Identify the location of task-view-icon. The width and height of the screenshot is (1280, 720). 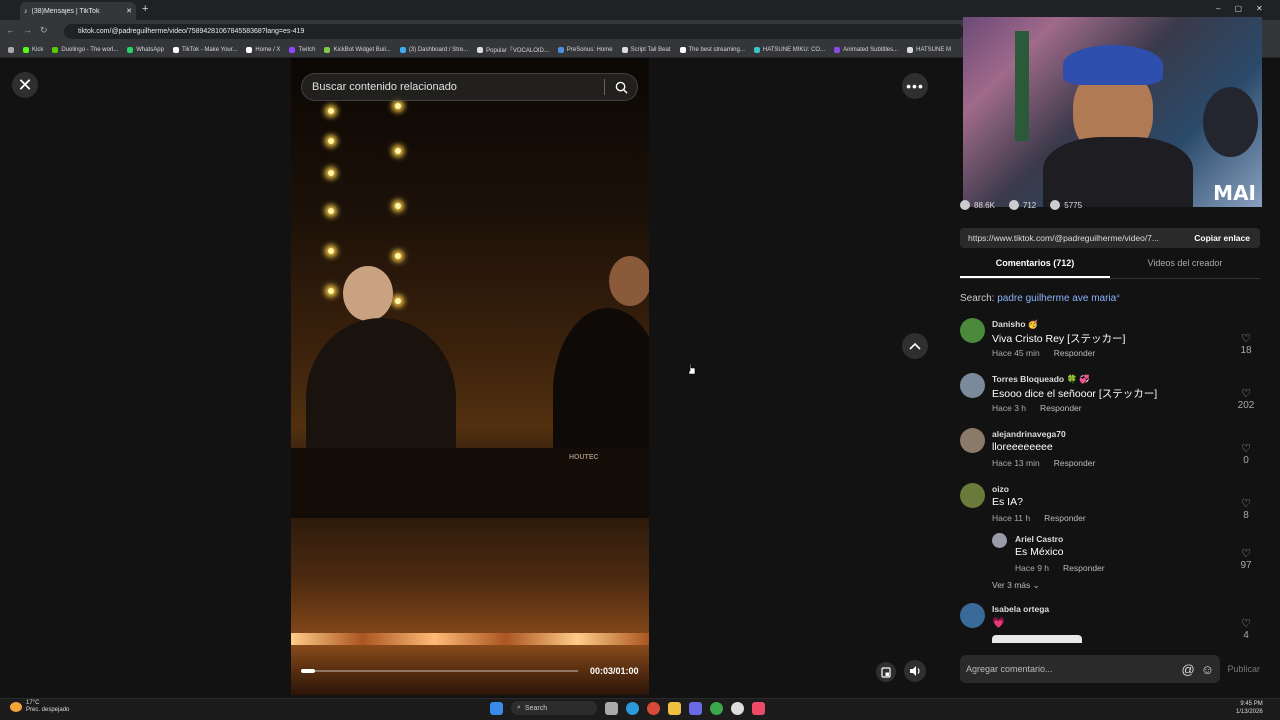
(611, 708).